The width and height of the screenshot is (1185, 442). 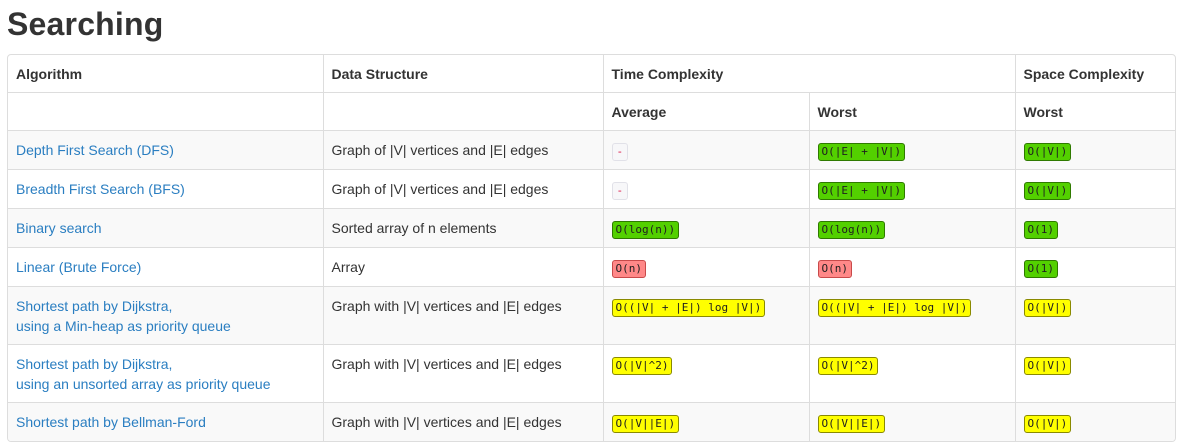 I want to click on table-row: Linear (Brute Force) Array O(n) O(n) O(1), so click(x=591, y=267).